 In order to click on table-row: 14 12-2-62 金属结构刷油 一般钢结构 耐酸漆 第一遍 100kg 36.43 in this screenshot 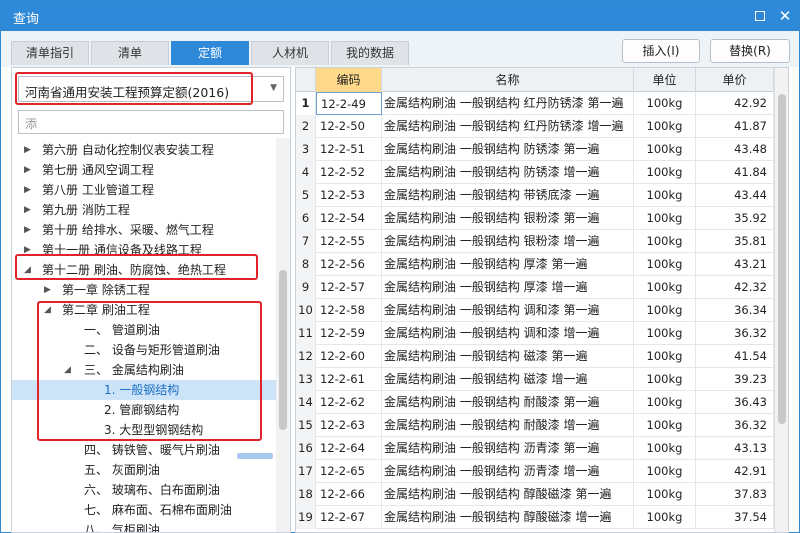, I will do `click(542, 402)`.